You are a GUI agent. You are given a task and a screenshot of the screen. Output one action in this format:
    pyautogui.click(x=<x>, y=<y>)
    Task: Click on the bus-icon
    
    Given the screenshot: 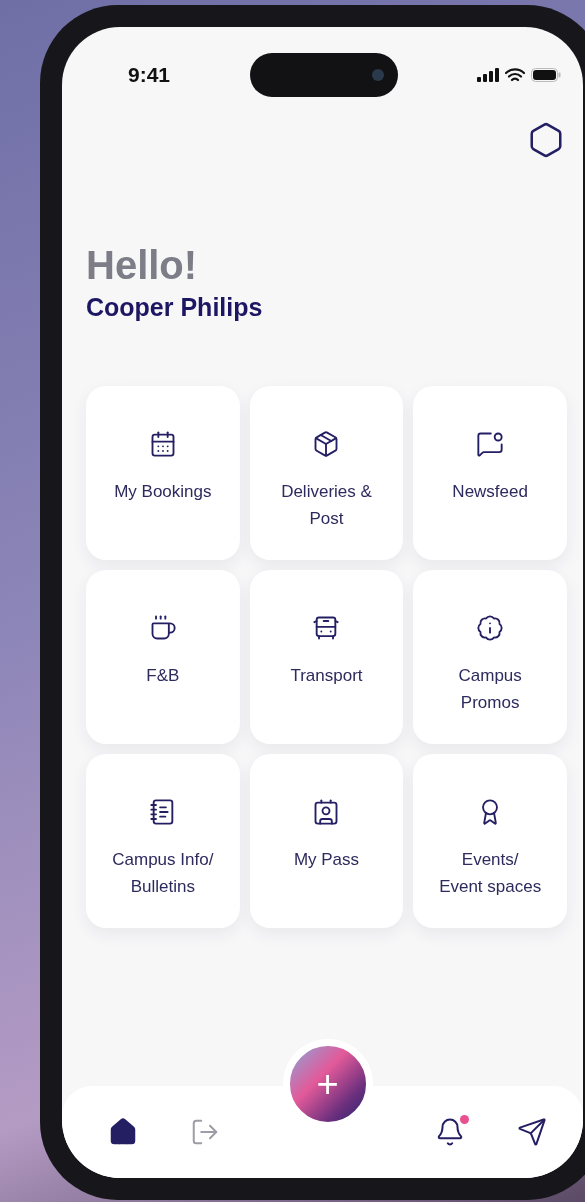 What is the action you would take?
    pyautogui.click(x=326, y=628)
    